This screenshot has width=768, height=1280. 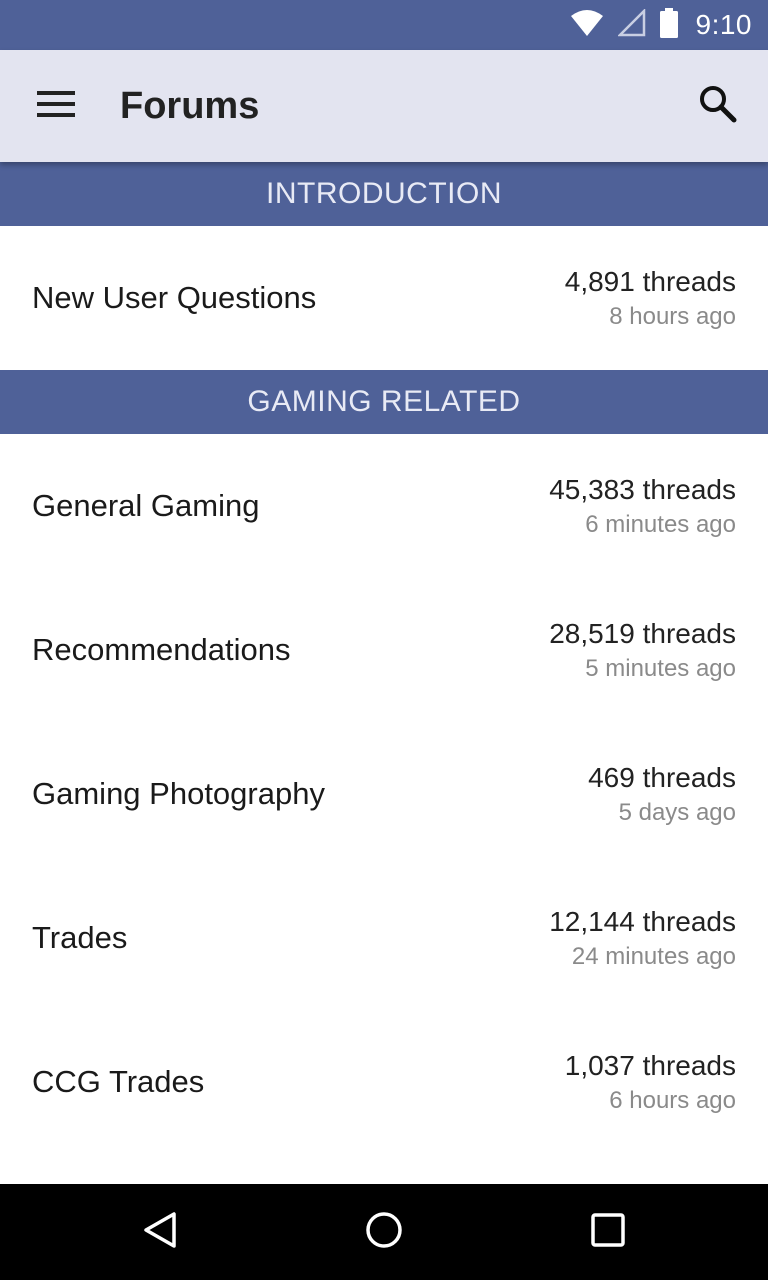 What do you see at coordinates (662, 777) in the screenshot?
I see `thread-count: 469 threads` at bounding box center [662, 777].